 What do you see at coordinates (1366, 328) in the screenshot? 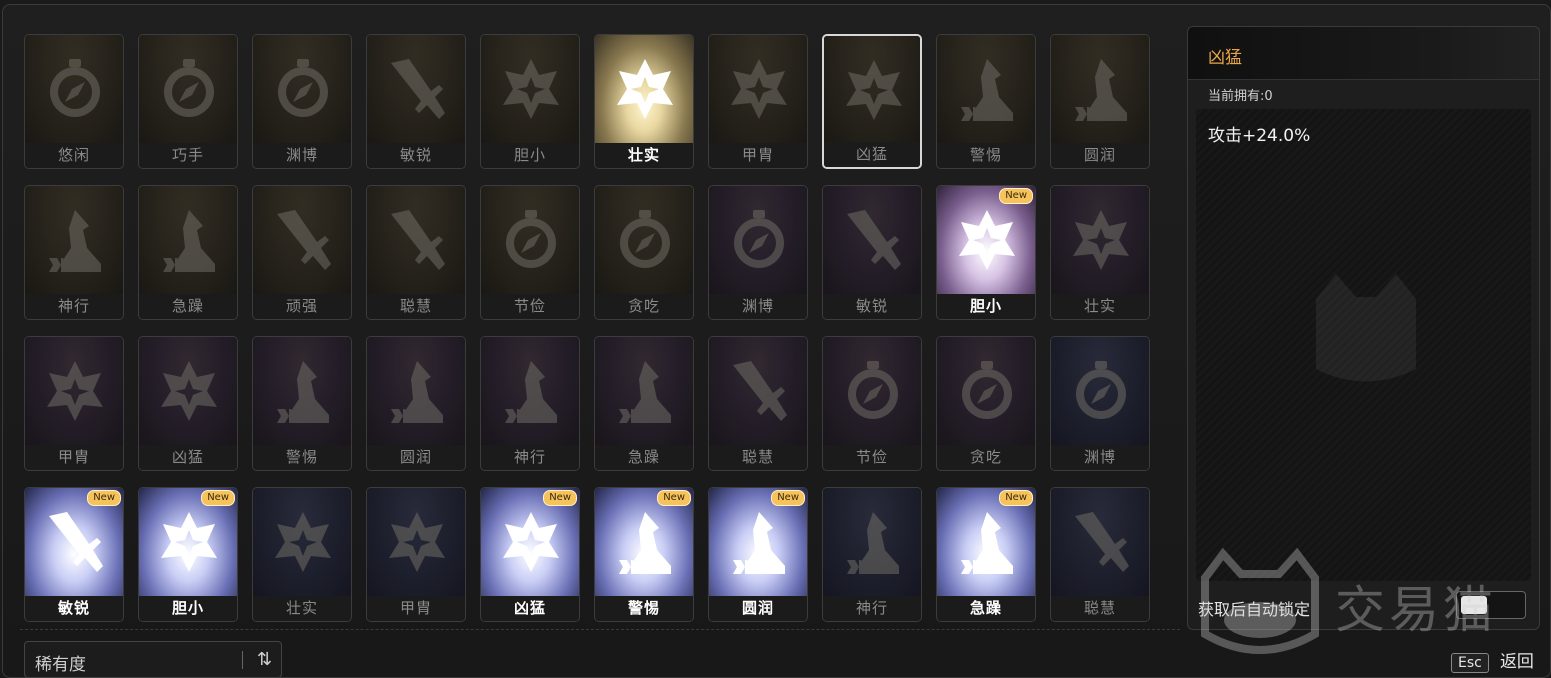
I see `cat-watermark-icon` at bounding box center [1366, 328].